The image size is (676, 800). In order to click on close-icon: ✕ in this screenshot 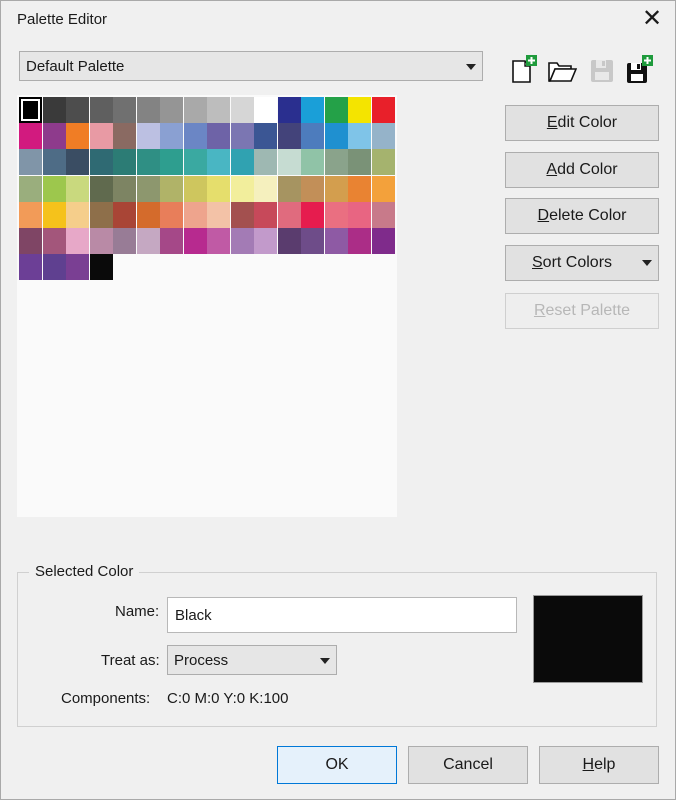, I will do `click(652, 19)`.